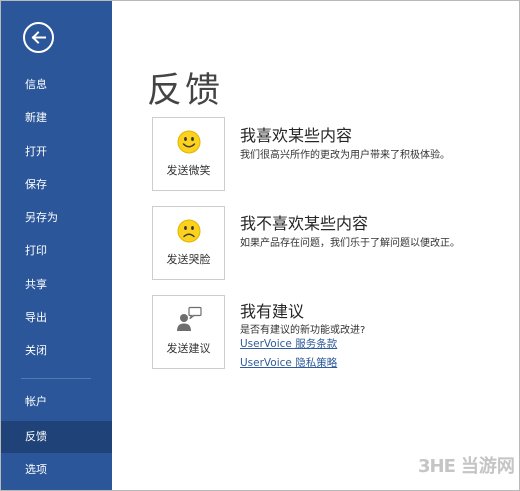 The width and height of the screenshot is (520, 491). Describe the element at coordinates (345, 155) in the screenshot. I see `like-section-description: 我们很高兴所作的更改为用户带来了积极体验。` at that location.